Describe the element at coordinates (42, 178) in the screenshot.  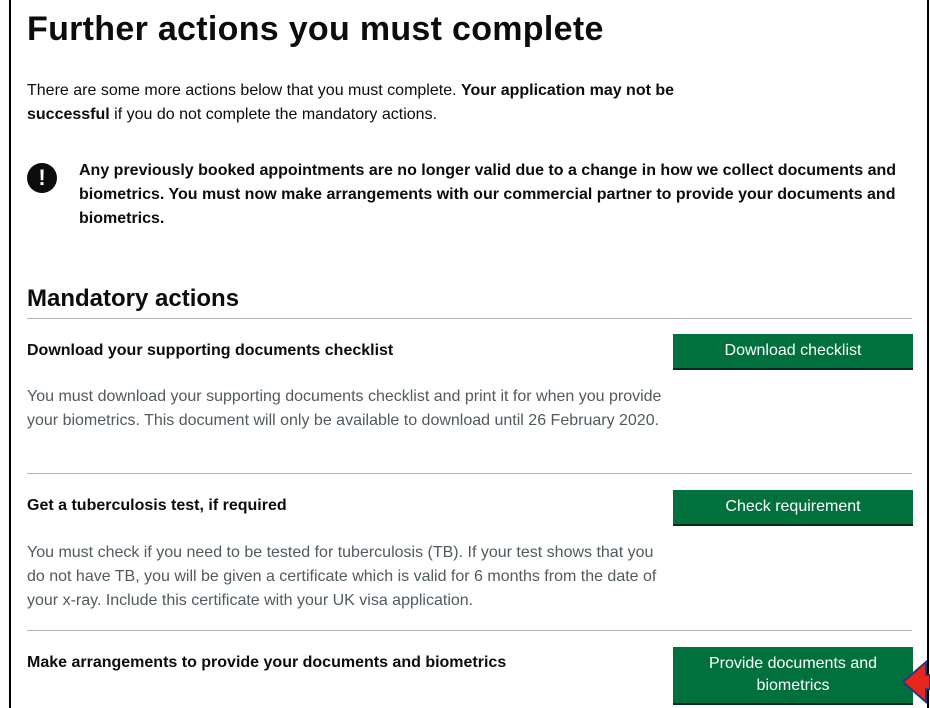
I see `exclamation-icon: !` at that location.